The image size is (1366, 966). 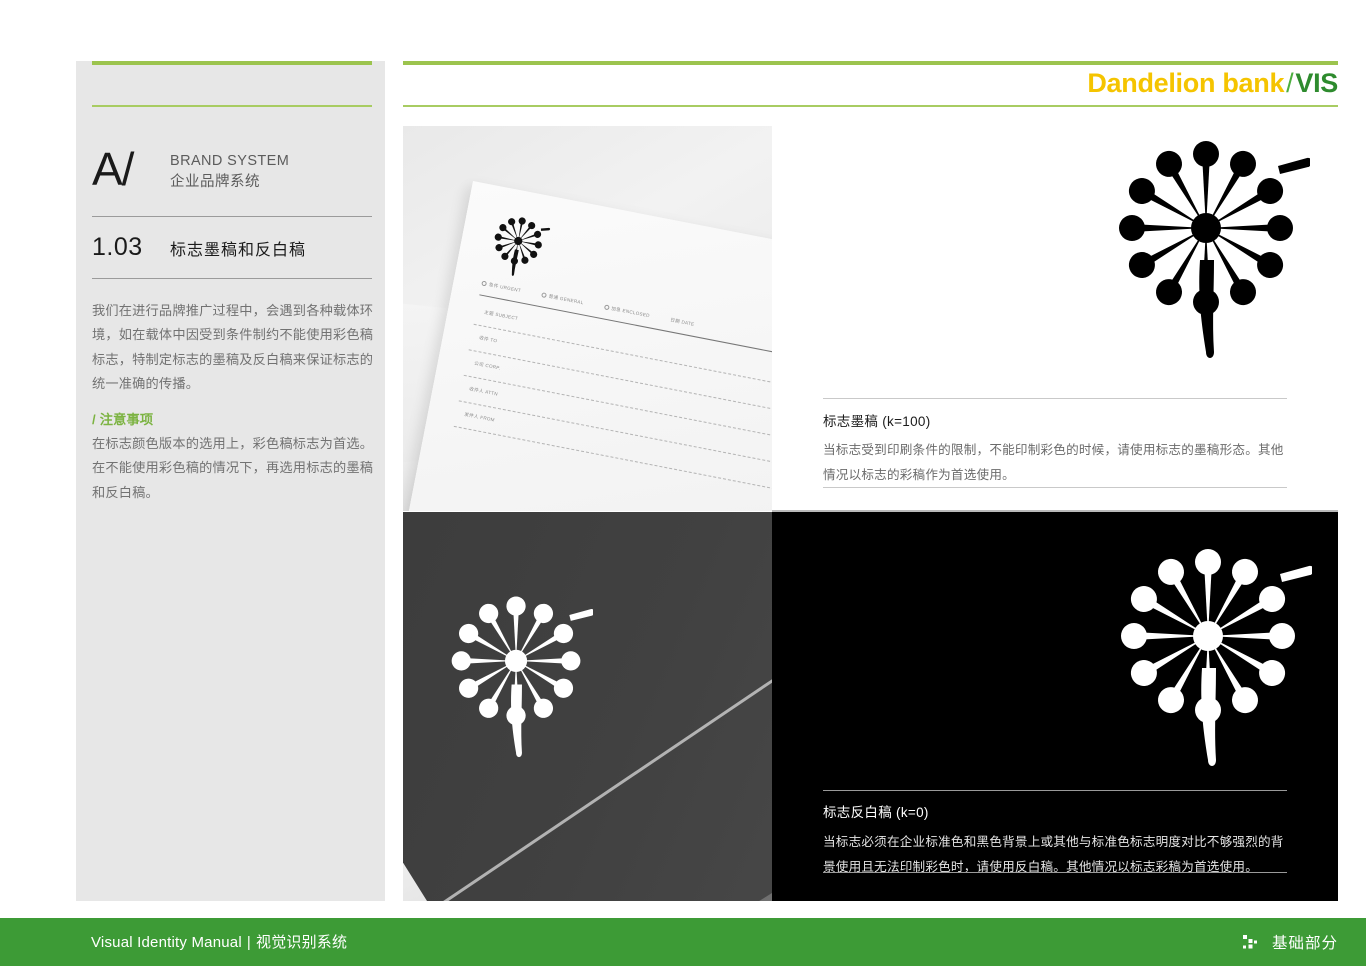 What do you see at coordinates (1055, 487) in the screenshot?
I see `caption-1-rule-bottom` at bounding box center [1055, 487].